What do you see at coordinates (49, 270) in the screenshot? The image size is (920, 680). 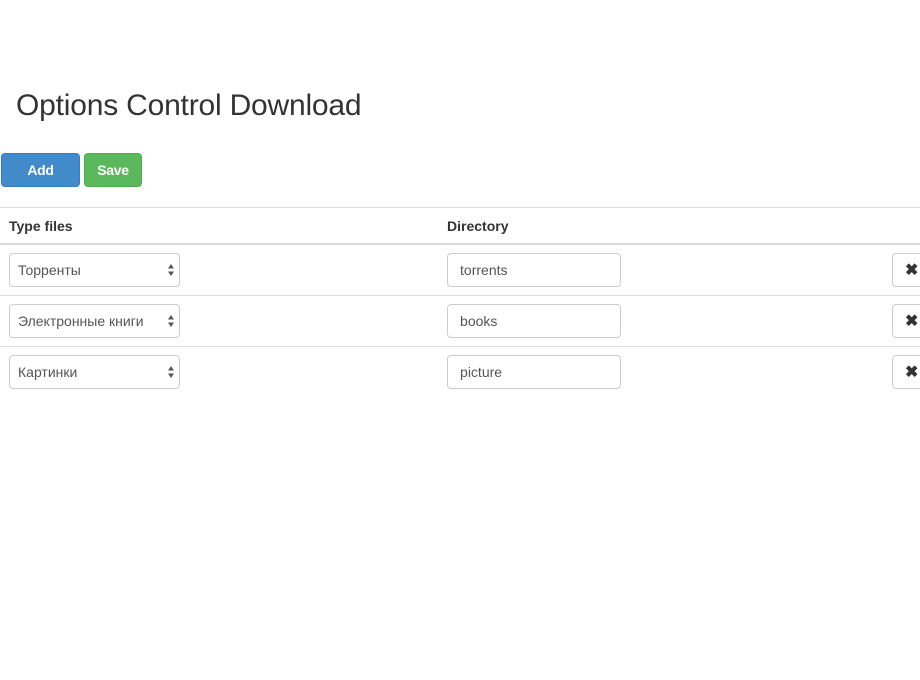 I see `file-type-select-value: Торренты` at bounding box center [49, 270].